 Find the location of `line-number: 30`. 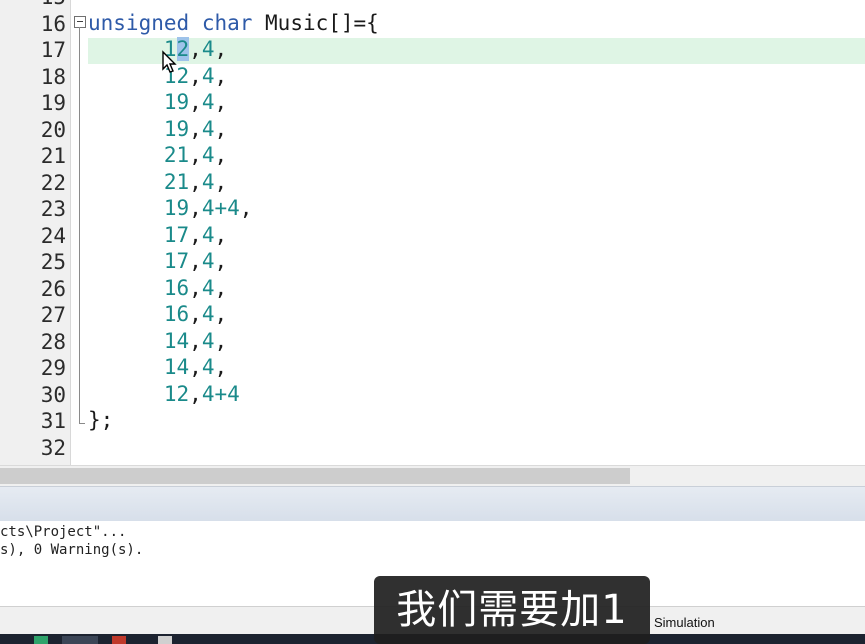

line-number: 30 is located at coordinates (53, 394).